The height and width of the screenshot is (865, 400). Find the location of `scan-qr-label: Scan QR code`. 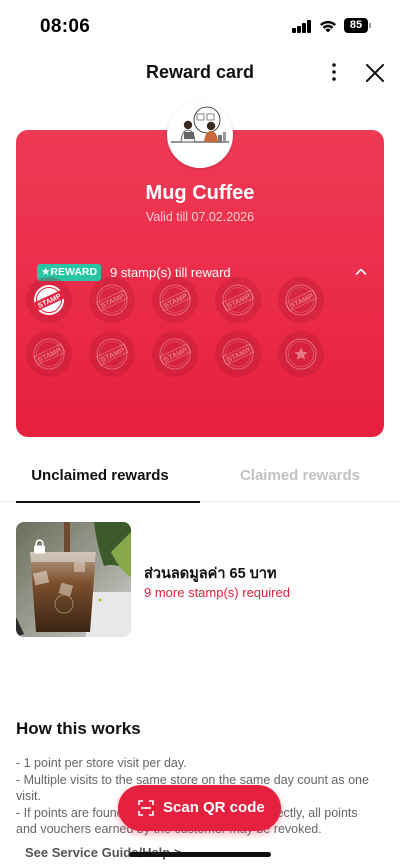

scan-qr-label: Scan QR code is located at coordinates (214, 807).